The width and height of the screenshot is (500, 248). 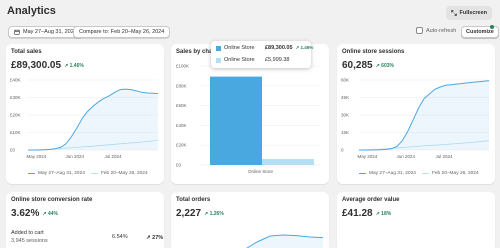 What do you see at coordinates (441, 30) in the screenshot?
I see `autorefresh-label: Auto-refresh` at bounding box center [441, 30].